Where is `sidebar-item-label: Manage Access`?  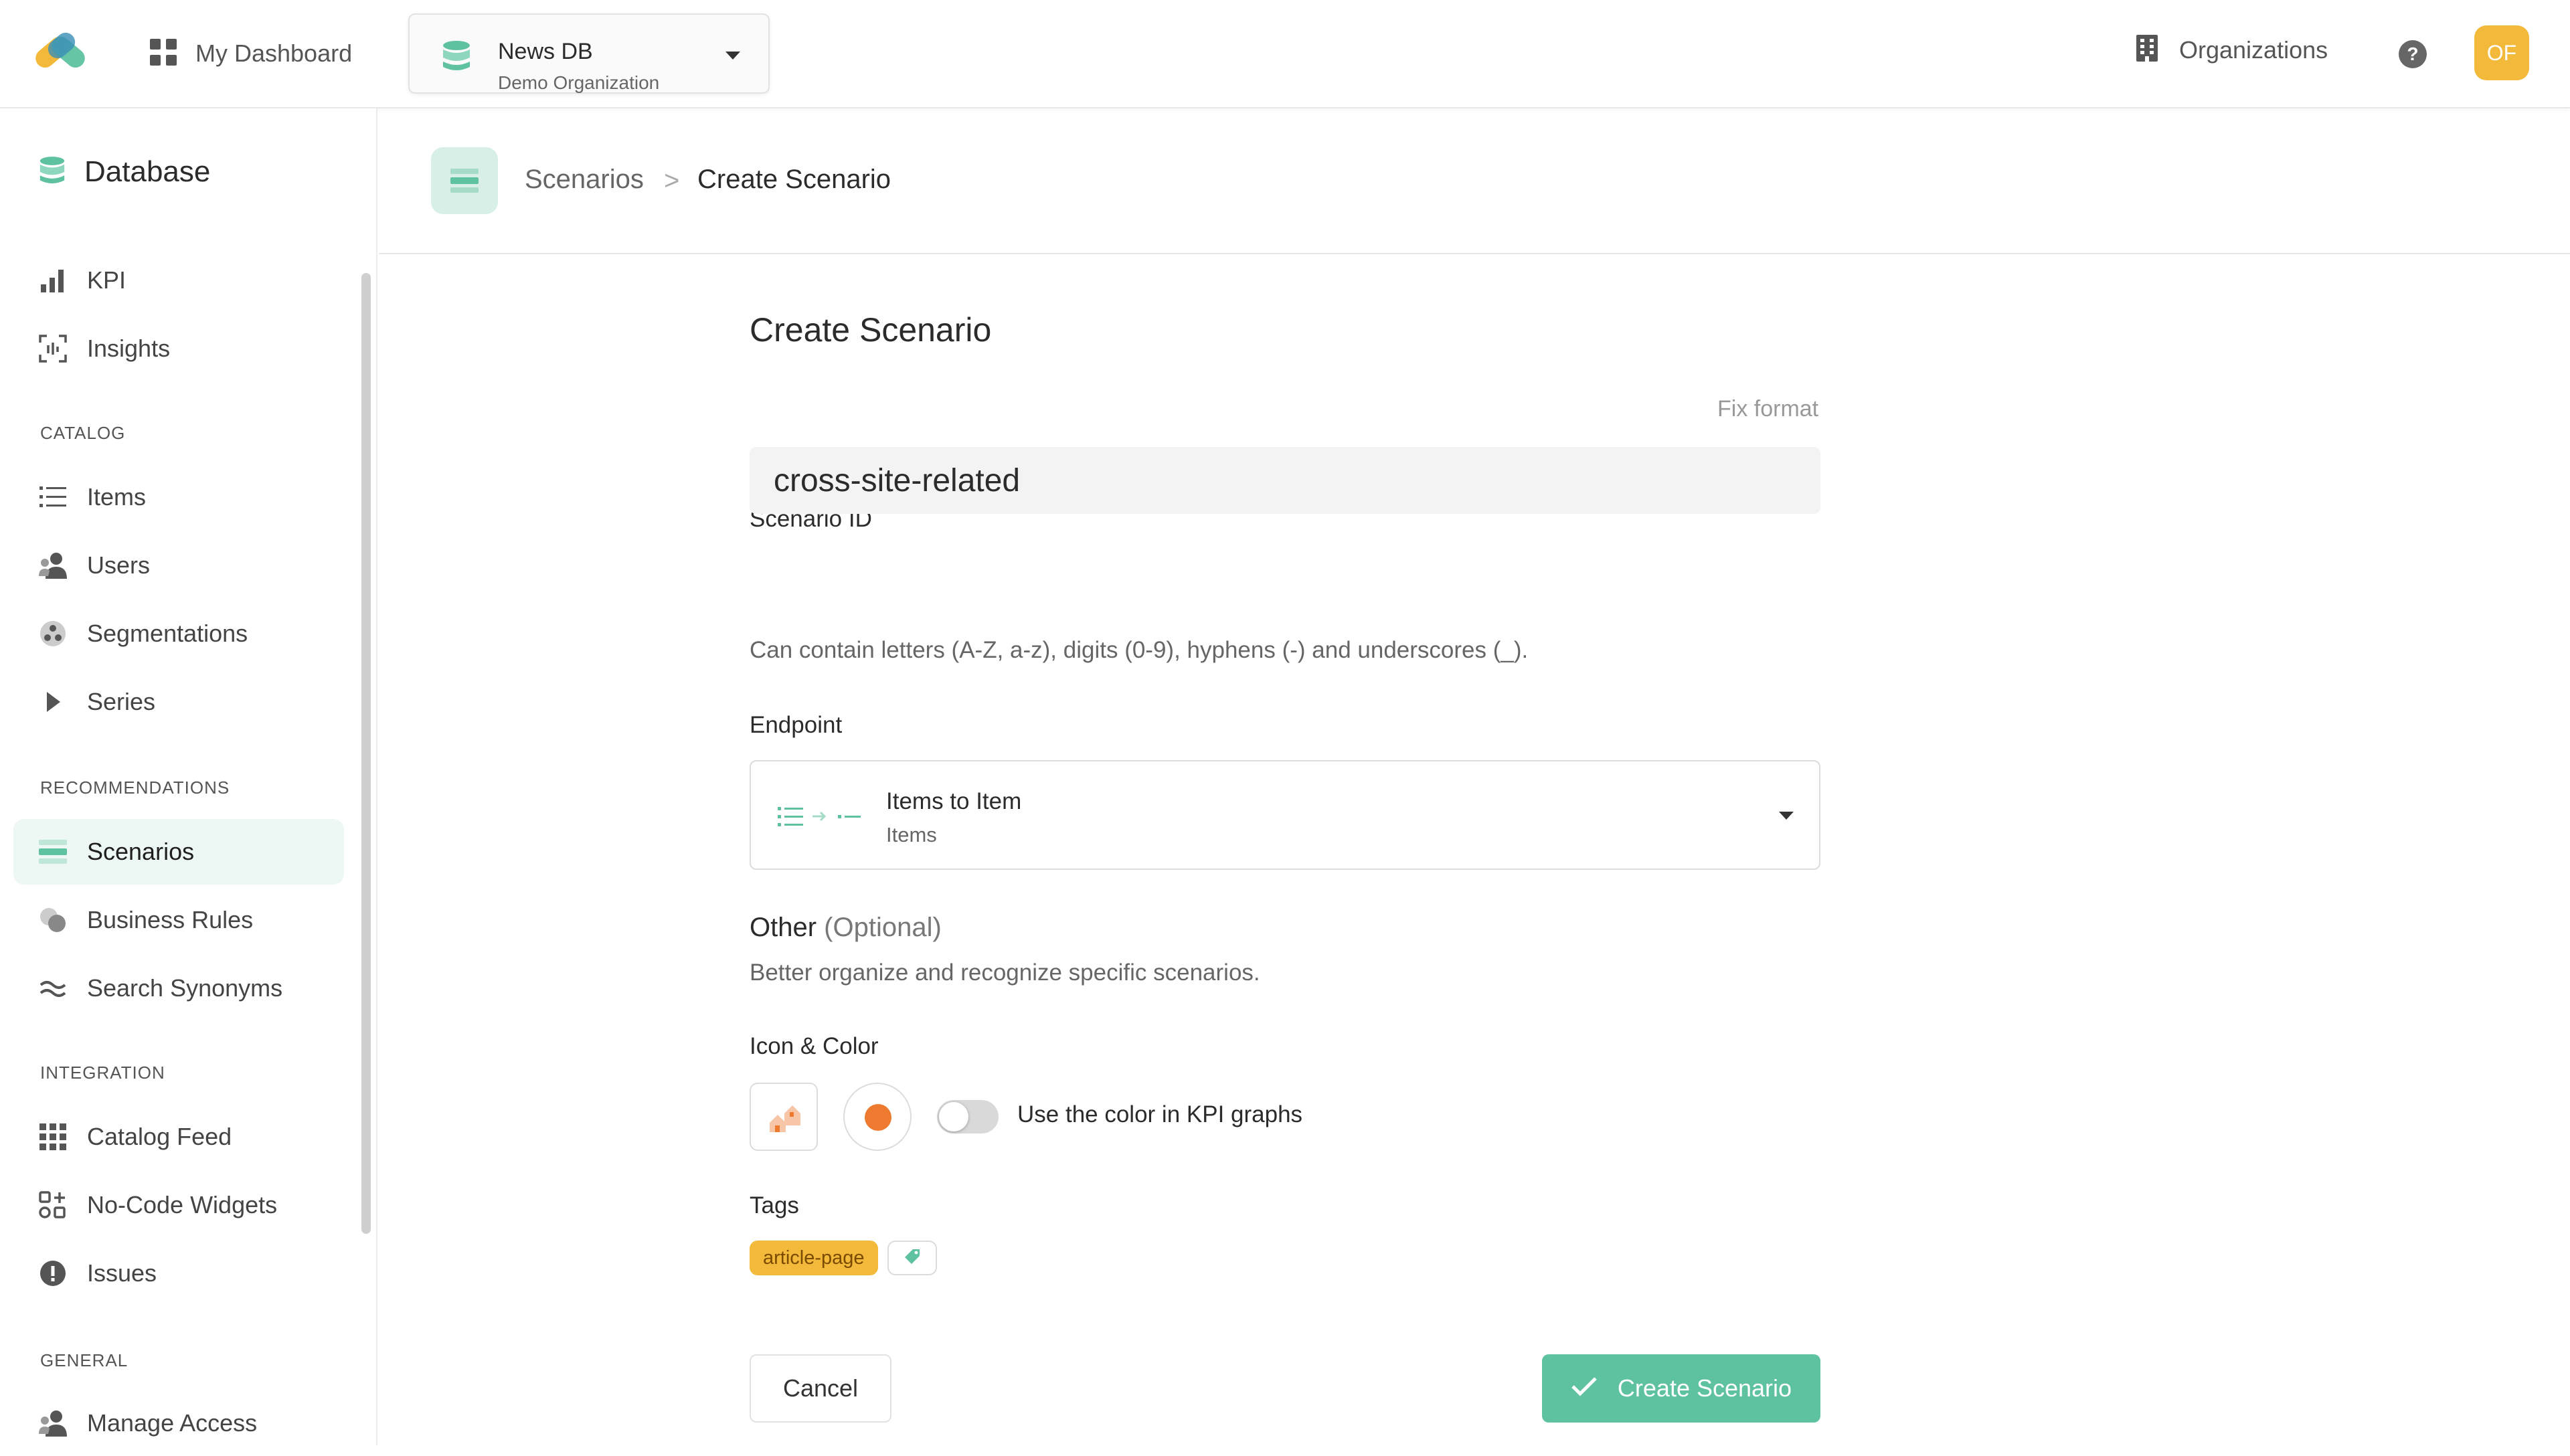
sidebar-item-label: Manage Access is located at coordinates (172, 1423).